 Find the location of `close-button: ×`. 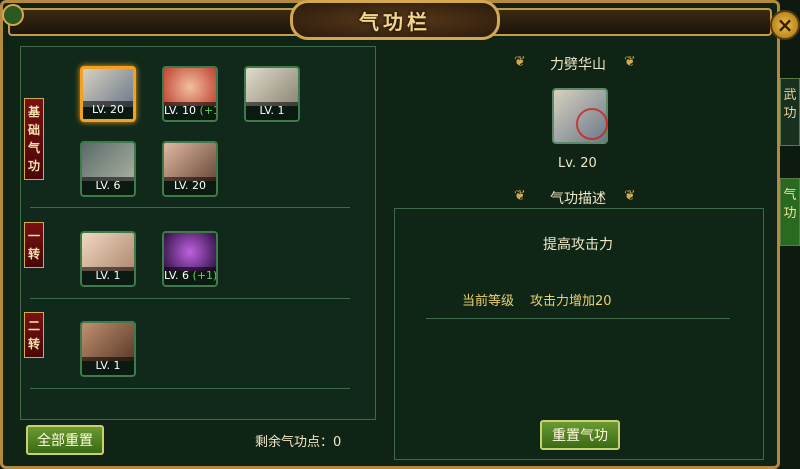

close-button: × is located at coordinates (785, 25).